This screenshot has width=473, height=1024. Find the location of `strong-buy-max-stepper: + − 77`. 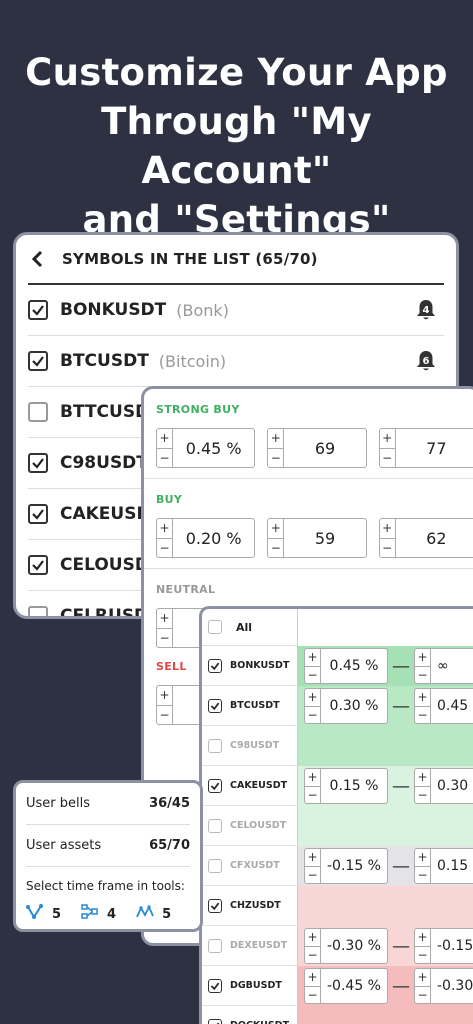

strong-buy-max-stepper: + − 77 is located at coordinates (425, 448).